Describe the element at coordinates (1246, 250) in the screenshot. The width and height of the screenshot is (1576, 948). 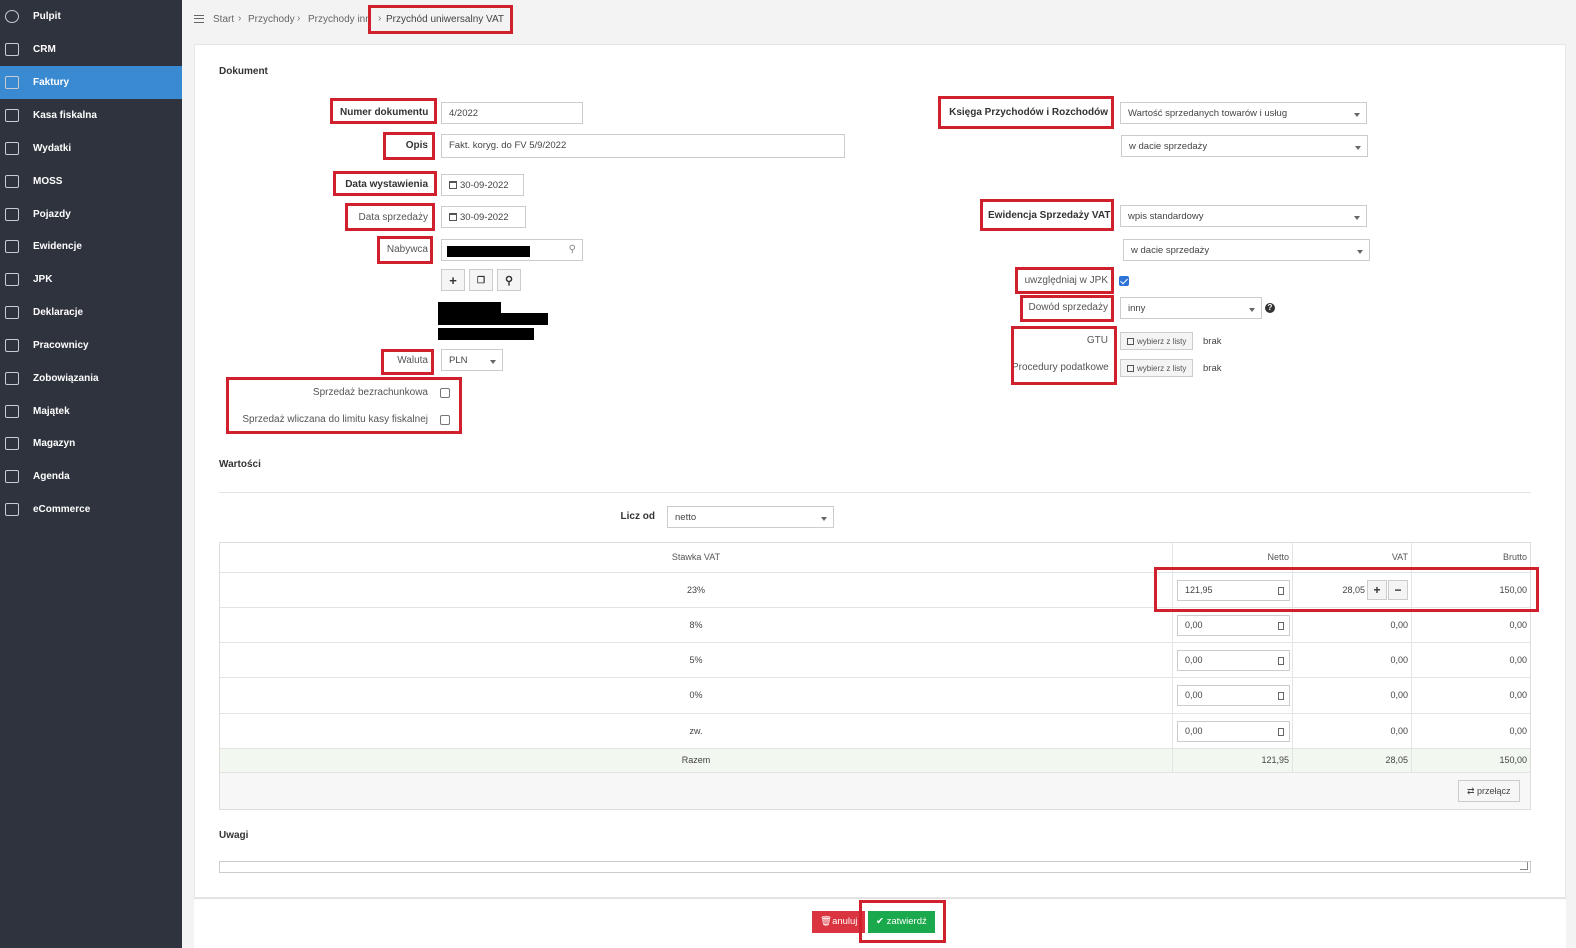
I see `vat-date-select: w dacie sprzedaży` at that location.